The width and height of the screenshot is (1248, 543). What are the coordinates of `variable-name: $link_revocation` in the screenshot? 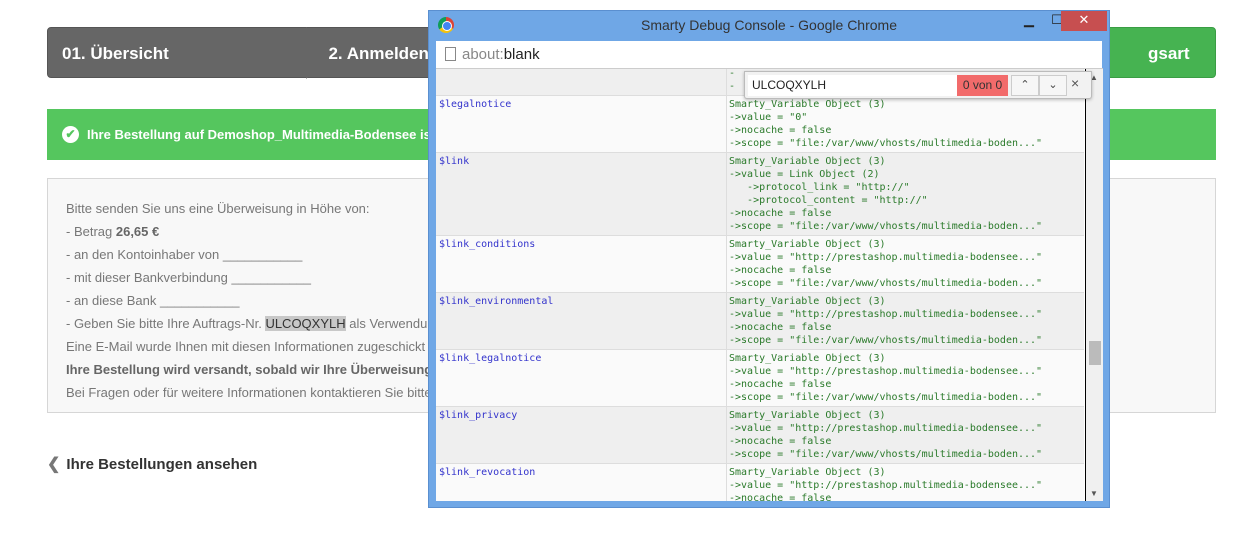 It's located at (581, 482).